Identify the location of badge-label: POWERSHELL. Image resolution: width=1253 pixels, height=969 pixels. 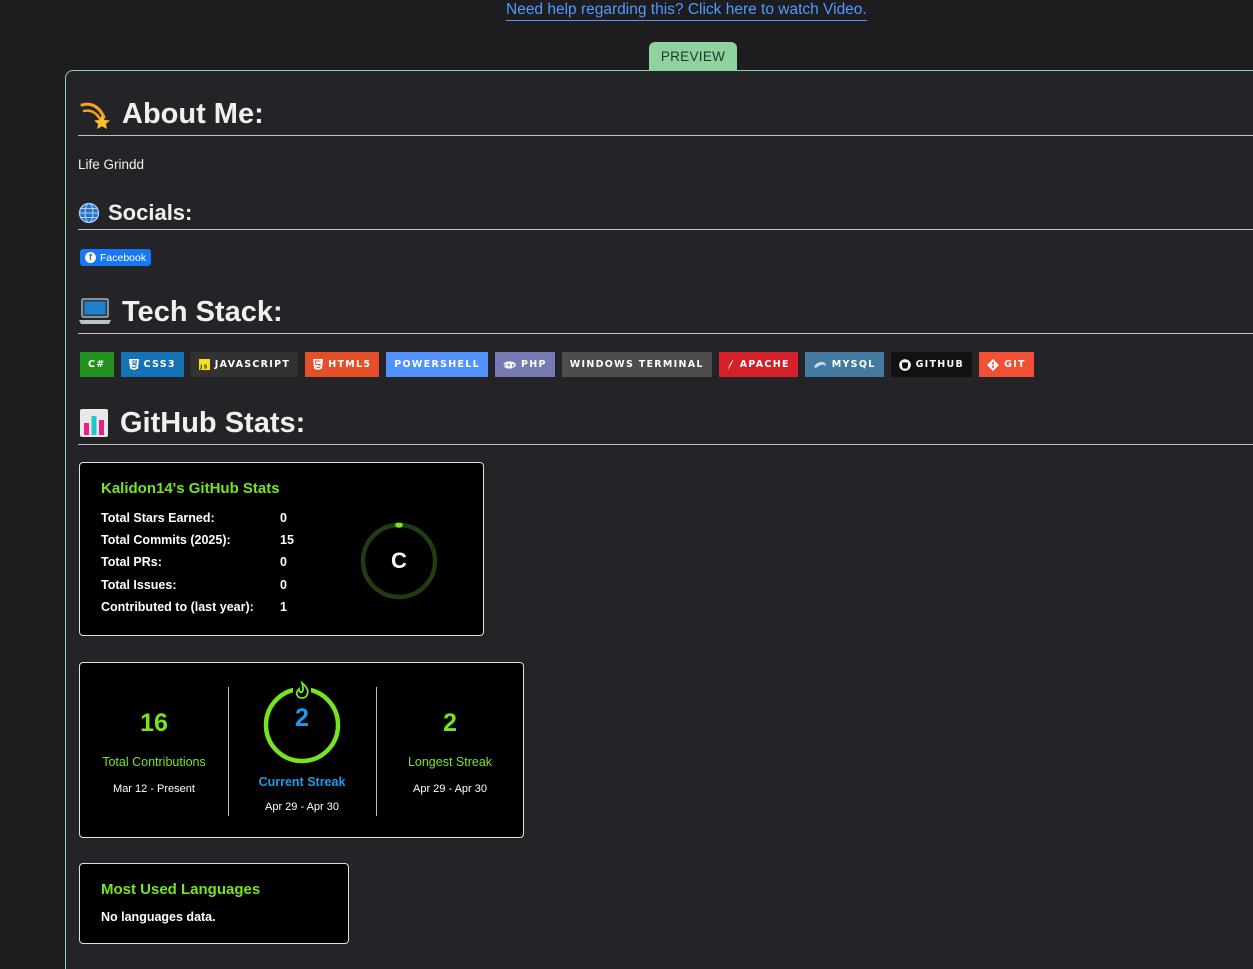
(437, 364).